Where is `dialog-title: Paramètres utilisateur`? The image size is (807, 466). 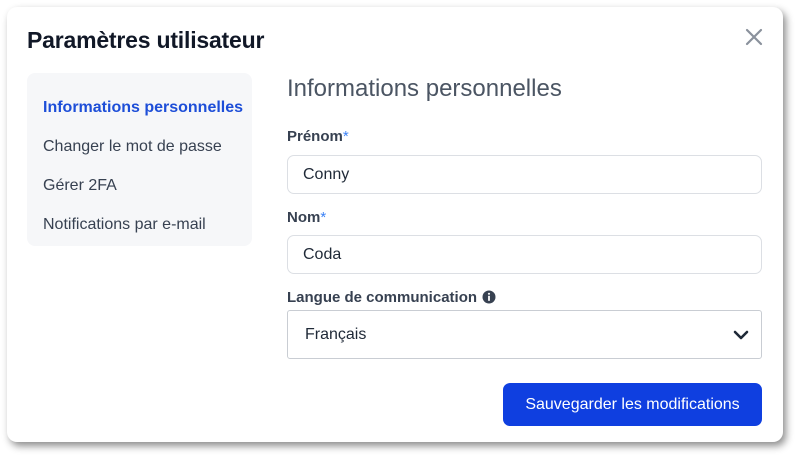 dialog-title: Paramètres utilisateur is located at coordinates (146, 40).